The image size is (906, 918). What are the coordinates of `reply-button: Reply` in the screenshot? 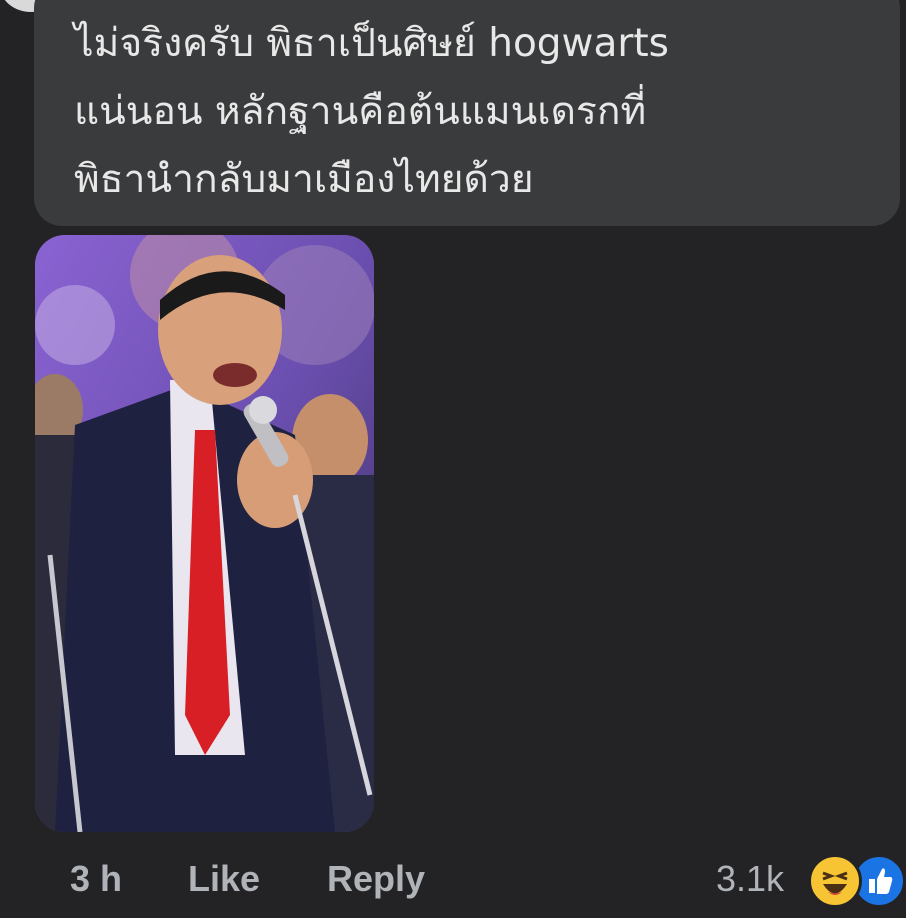 It's located at (376, 879).